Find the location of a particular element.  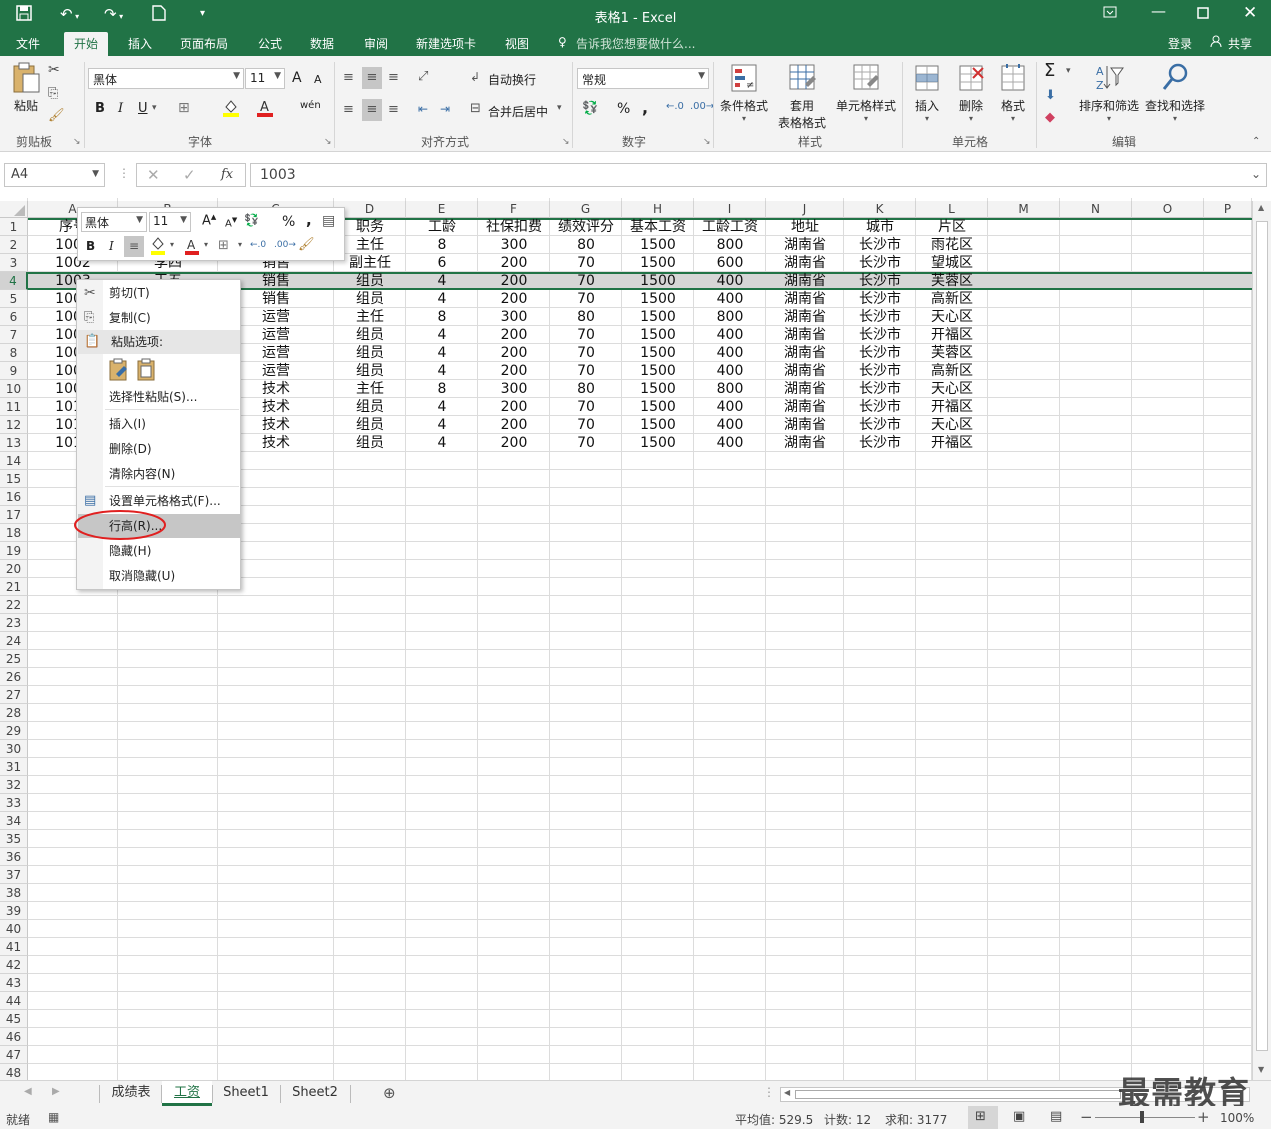

tab-formulas: 公式 is located at coordinates (270, 43).